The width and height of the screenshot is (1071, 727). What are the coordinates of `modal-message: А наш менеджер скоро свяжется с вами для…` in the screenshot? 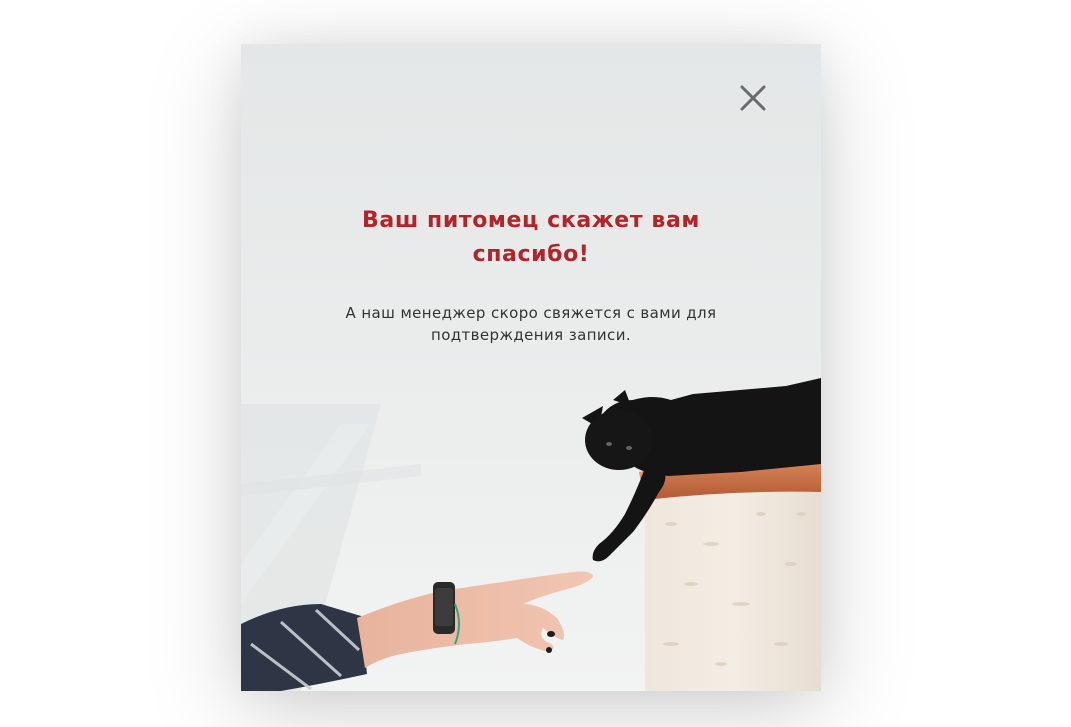 It's located at (531, 324).